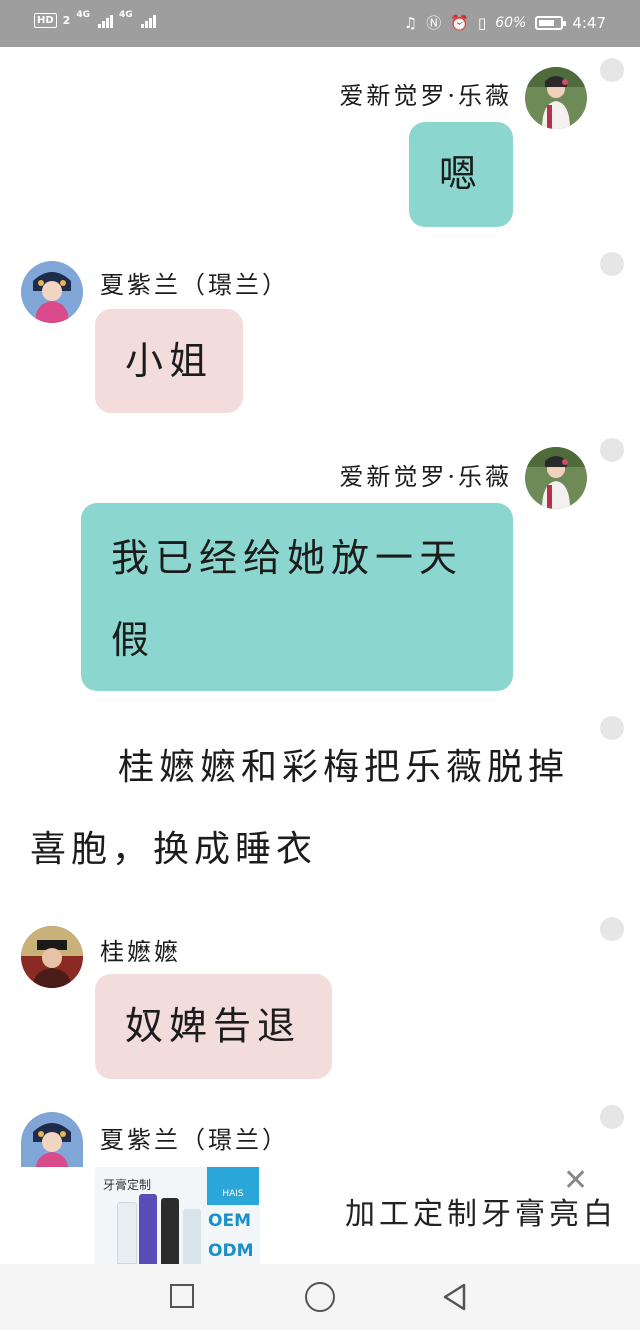  I want to click on avatar-guimama-image, so click(52, 957).